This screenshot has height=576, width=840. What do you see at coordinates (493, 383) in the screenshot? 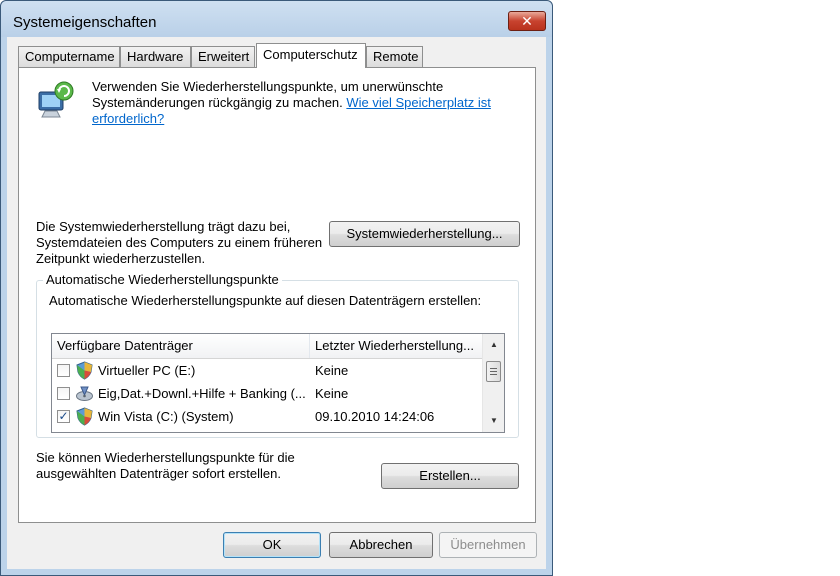
I see `list-scrollbar: ▲ ▼` at bounding box center [493, 383].